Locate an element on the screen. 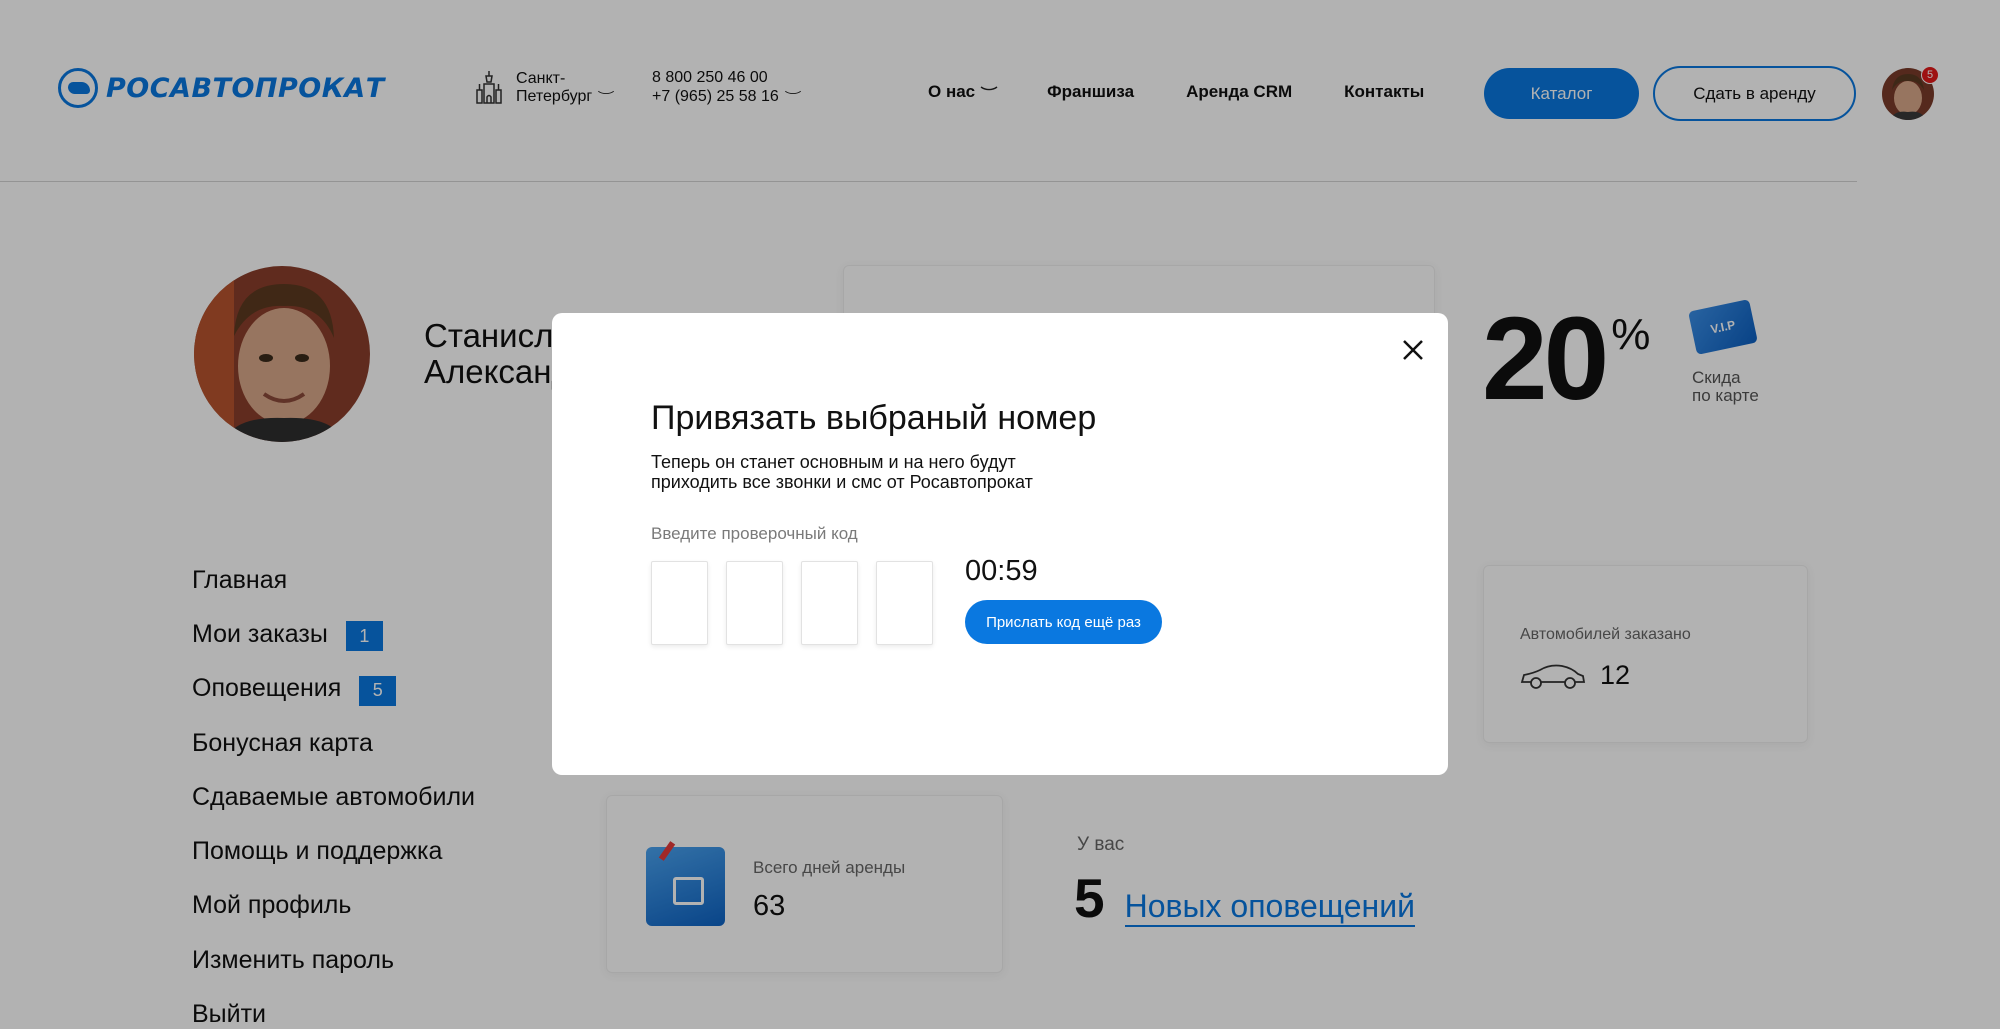 This screenshot has height=1029, width=2000. resend-code-button: Прислать код ещё раз is located at coordinates (1063, 622).